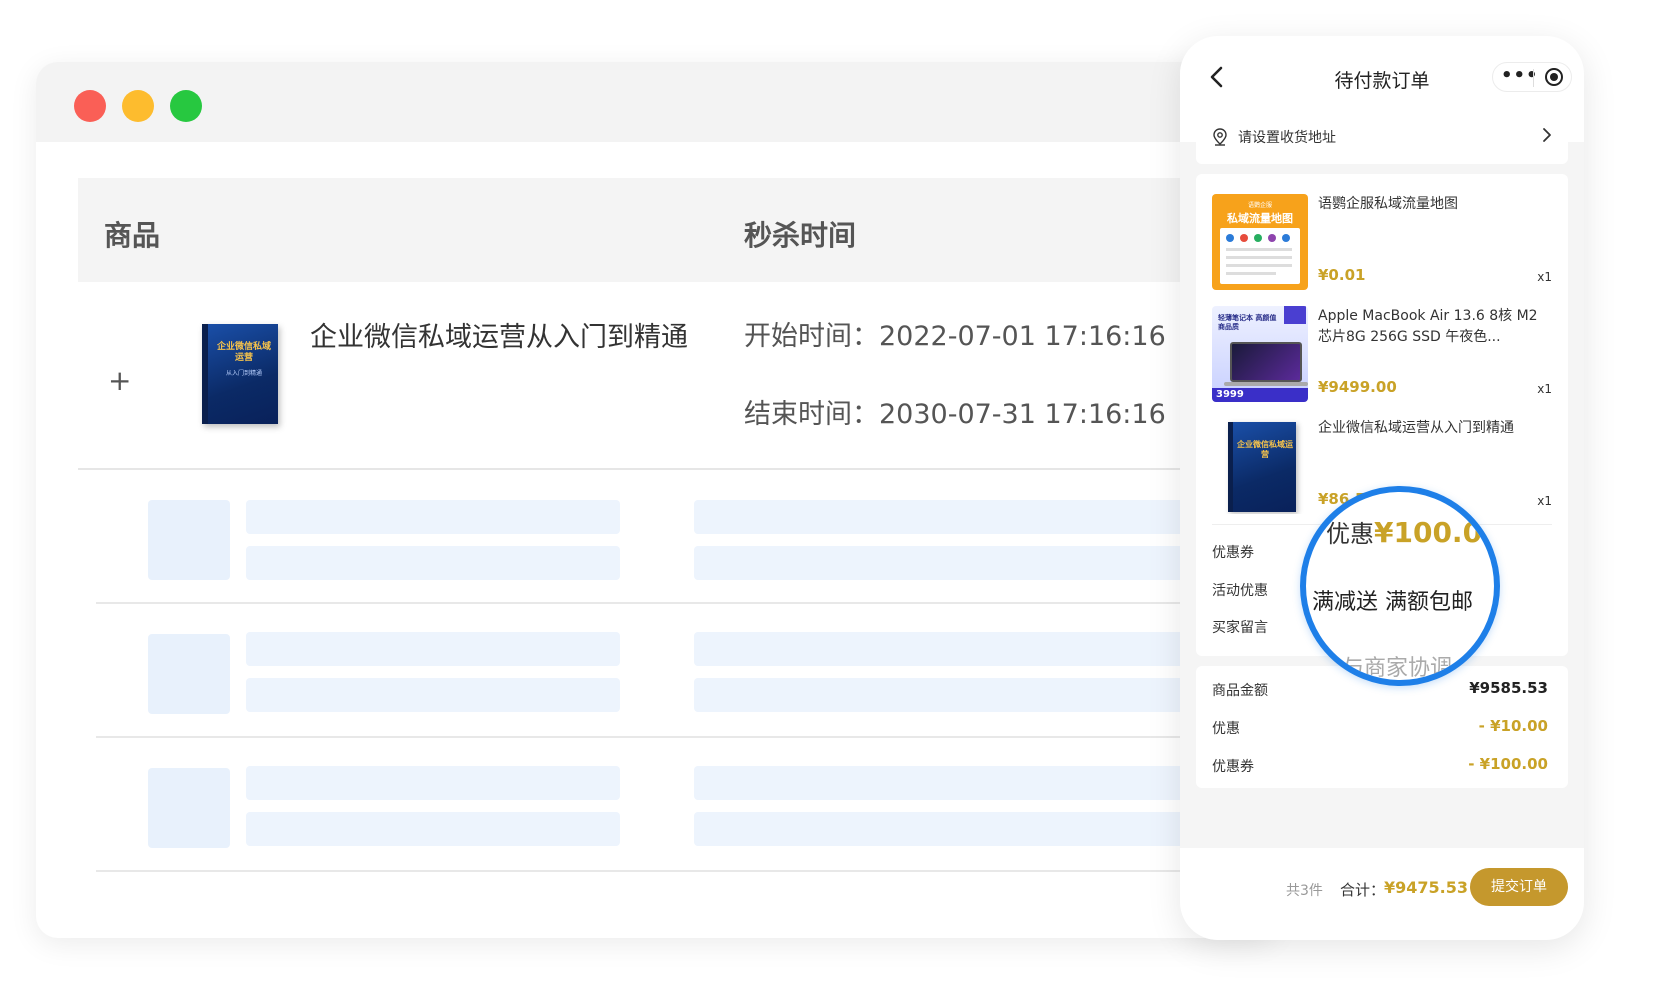 Image resolution: width=1664 pixels, height=1006 pixels. Describe the element at coordinates (800, 235) in the screenshot. I see `header-flash-time: 秒杀时间` at that location.